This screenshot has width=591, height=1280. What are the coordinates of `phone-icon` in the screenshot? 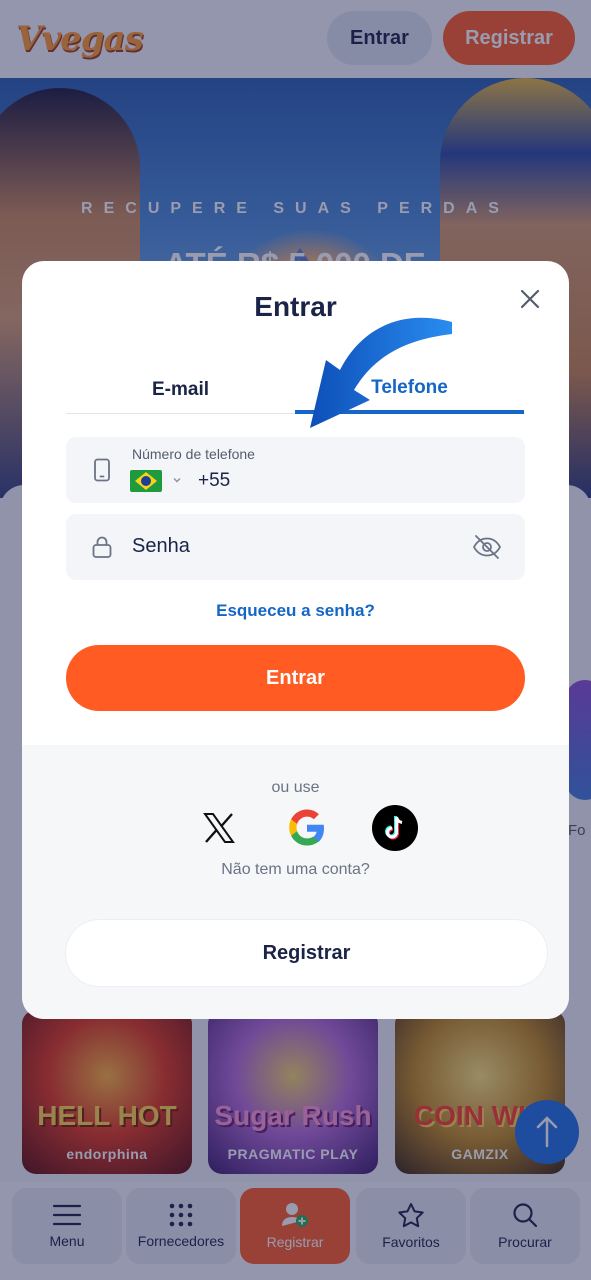 It's located at (102, 470).